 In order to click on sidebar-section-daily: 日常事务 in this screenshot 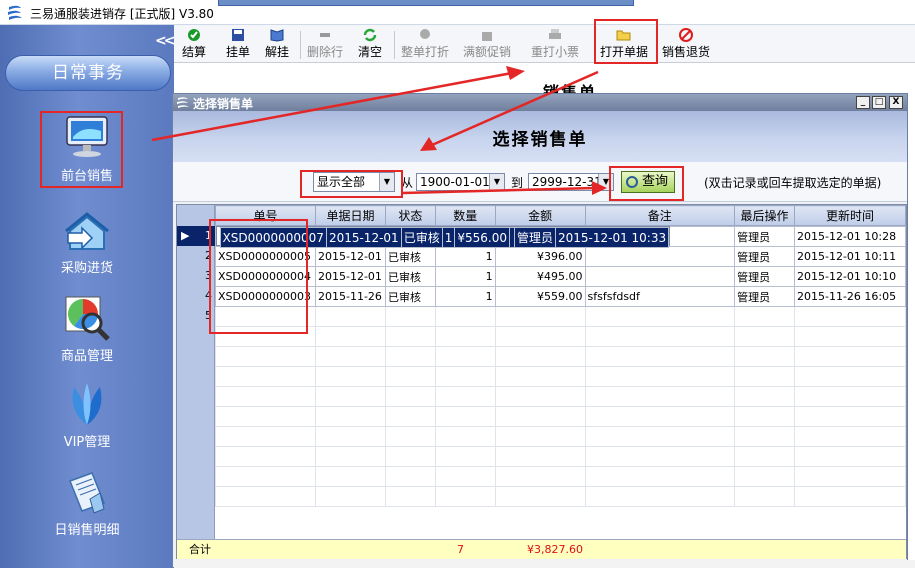, I will do `click(88, 73)`.